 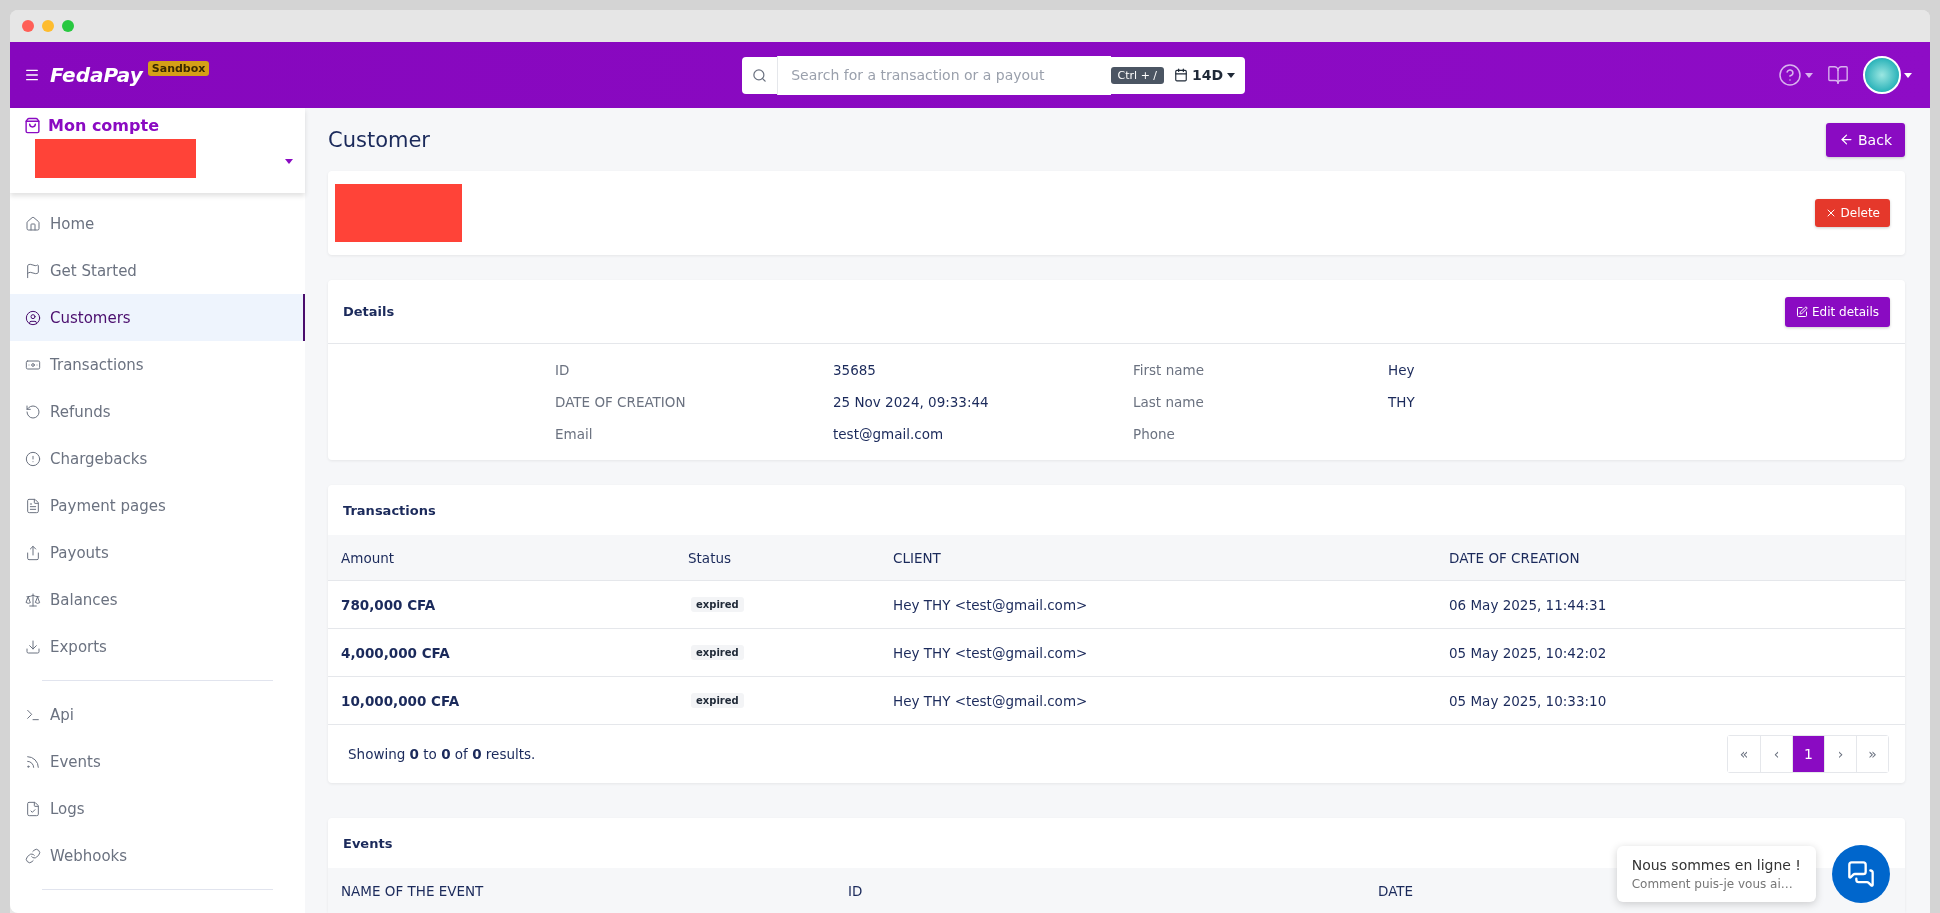 I want to click on sidebar-item: Events, so click(x=157, y=761).